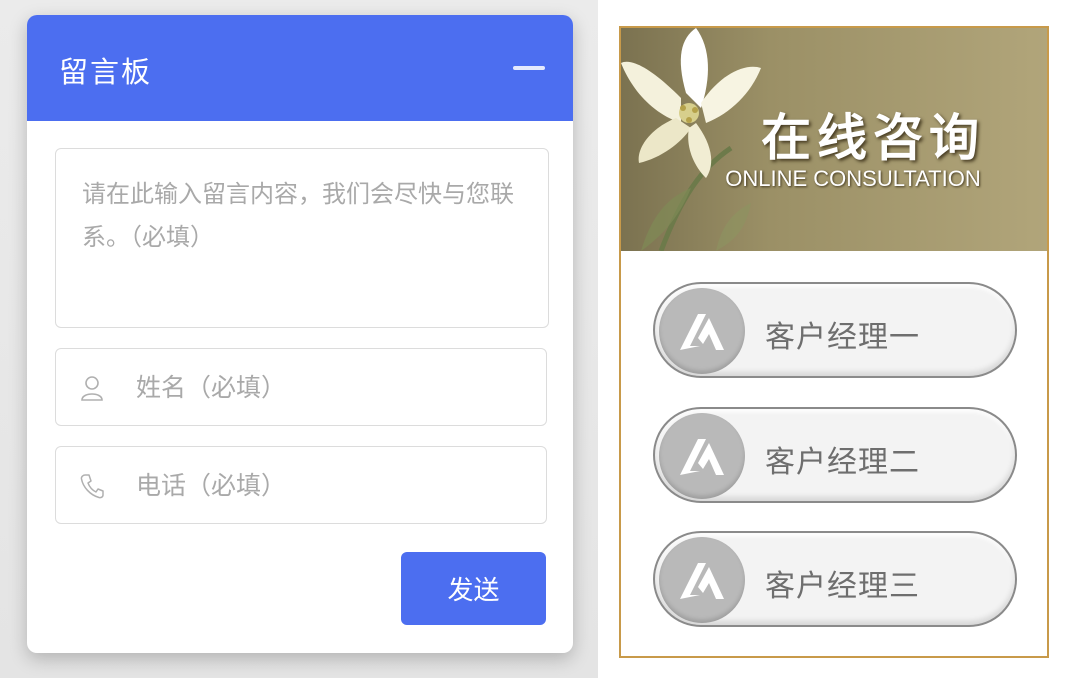 This screenshot has width=1080, height=700. I want to click on minimize-button, so click(529, 68).